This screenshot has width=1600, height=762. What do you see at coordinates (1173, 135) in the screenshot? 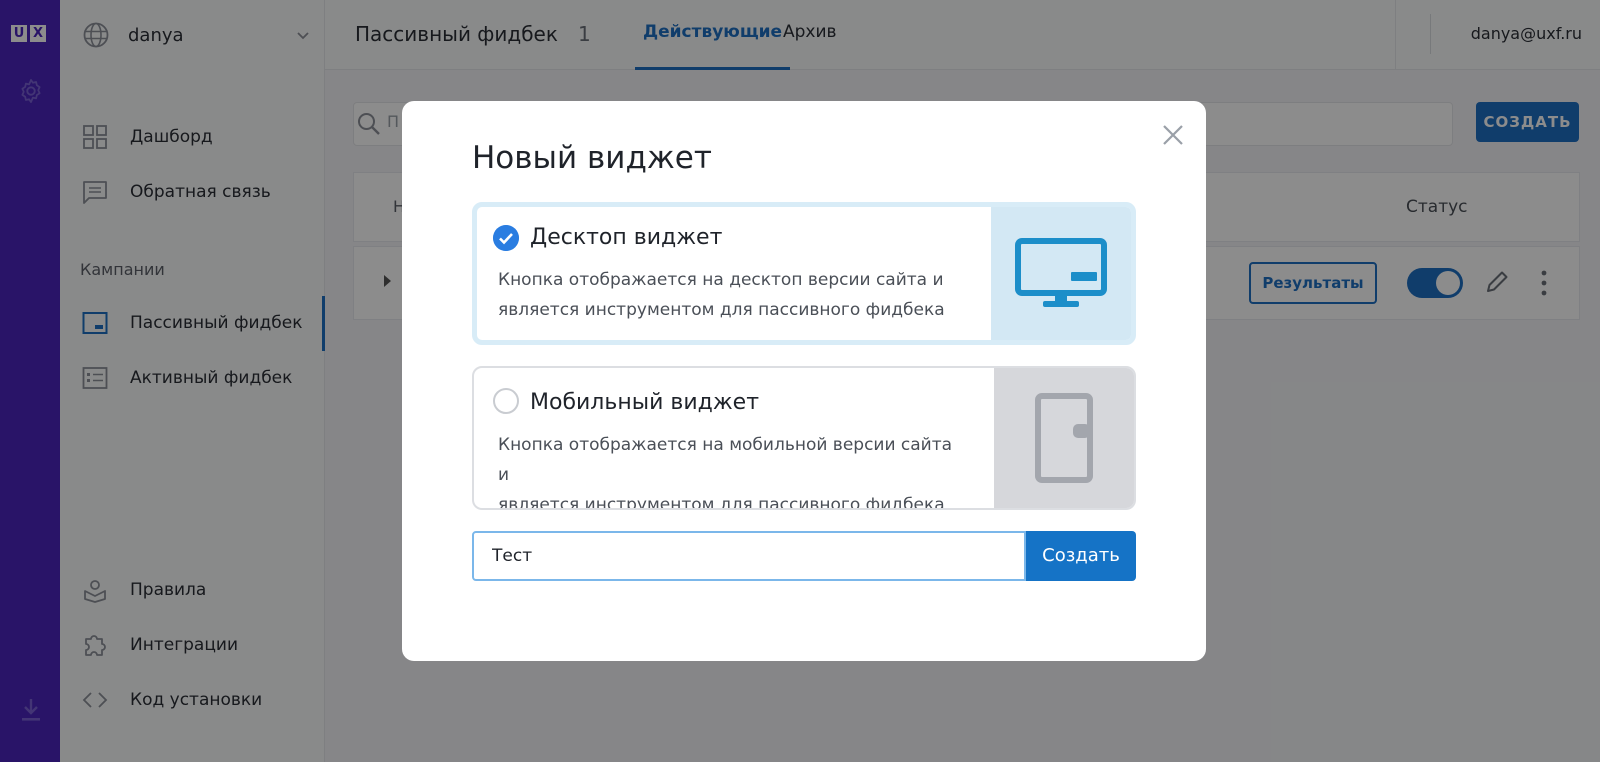
I see `close-icon` at bounding box center [1173, 135].